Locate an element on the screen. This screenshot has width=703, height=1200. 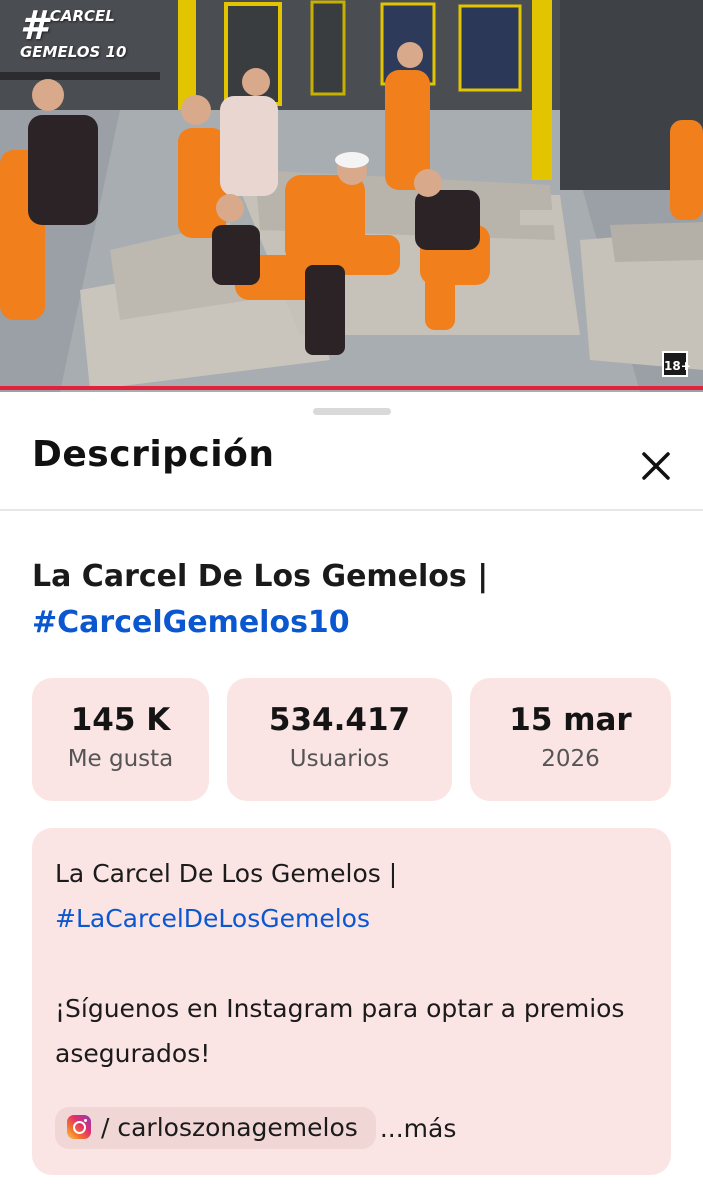
stat-users-label: Usuarios is located at coordinates (339, 759).